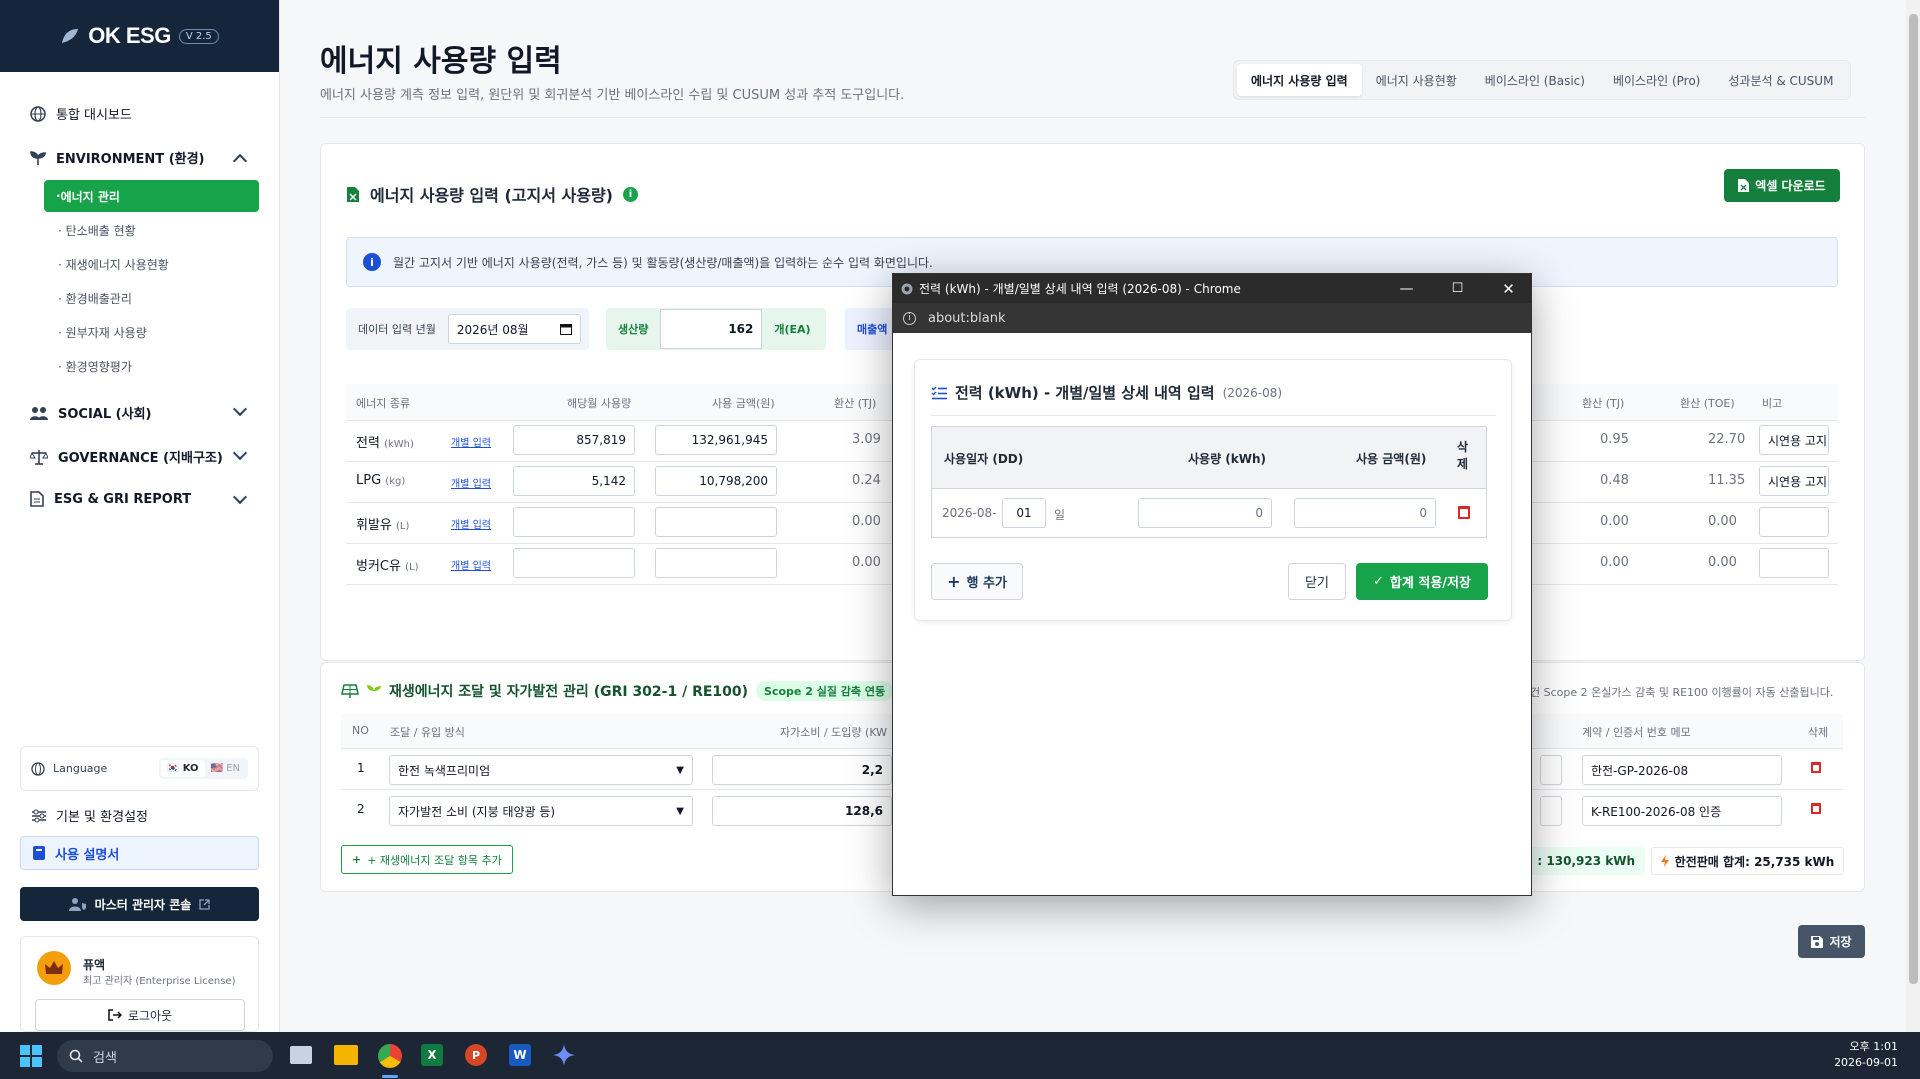 The image size is (1920, 1079). Describe the element at coordinates (126, 456) in the screenshot. I see `nav-governance: GOVERNANCE (지배구조)` at that location.